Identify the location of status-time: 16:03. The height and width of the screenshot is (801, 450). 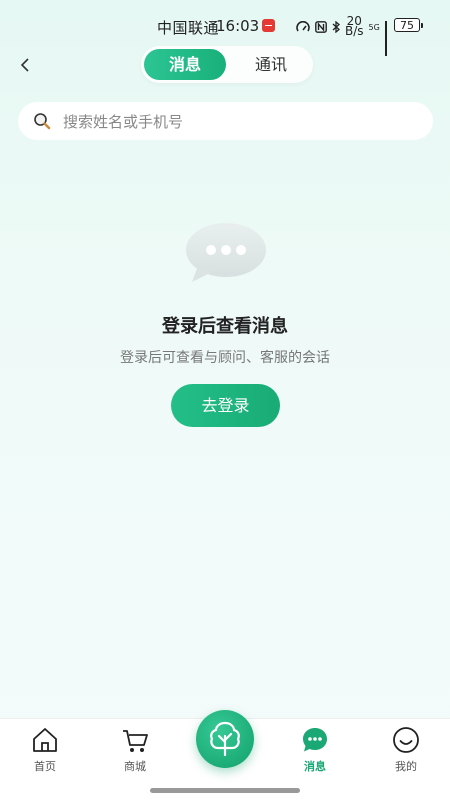
(238, 26).